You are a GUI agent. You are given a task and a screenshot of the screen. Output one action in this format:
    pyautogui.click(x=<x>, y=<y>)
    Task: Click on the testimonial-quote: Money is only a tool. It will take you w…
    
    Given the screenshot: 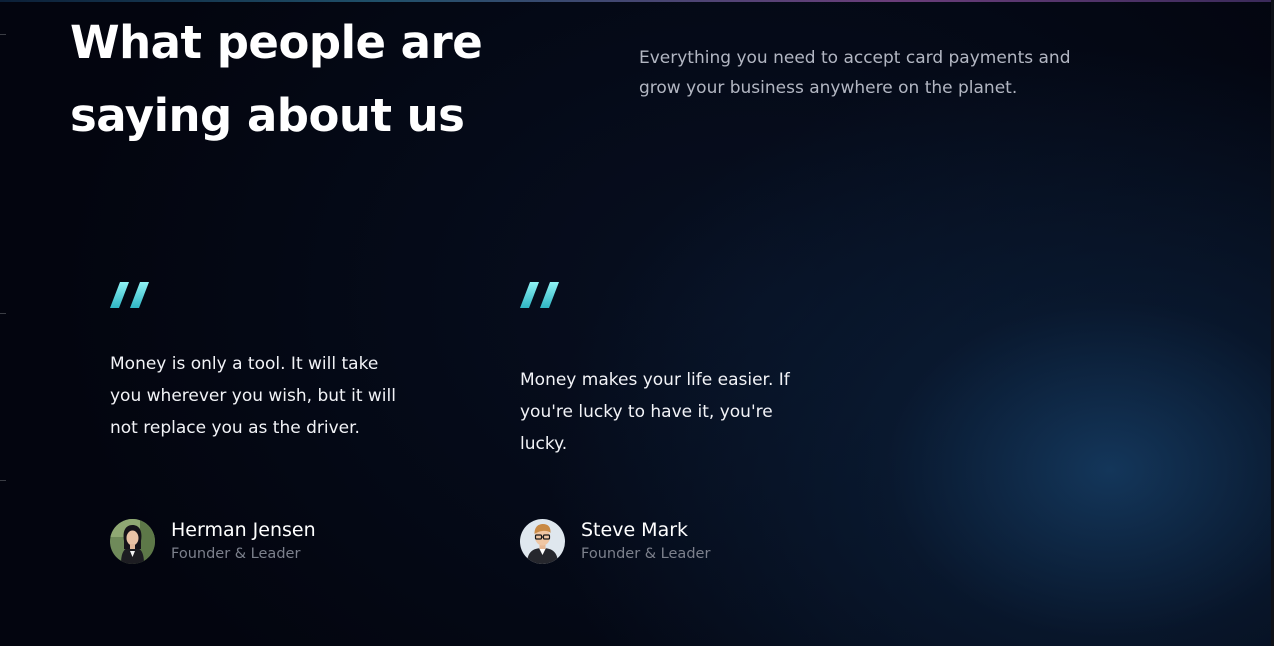 What is the action you would take?
    pyautogui.click(x=253, y=396)
    